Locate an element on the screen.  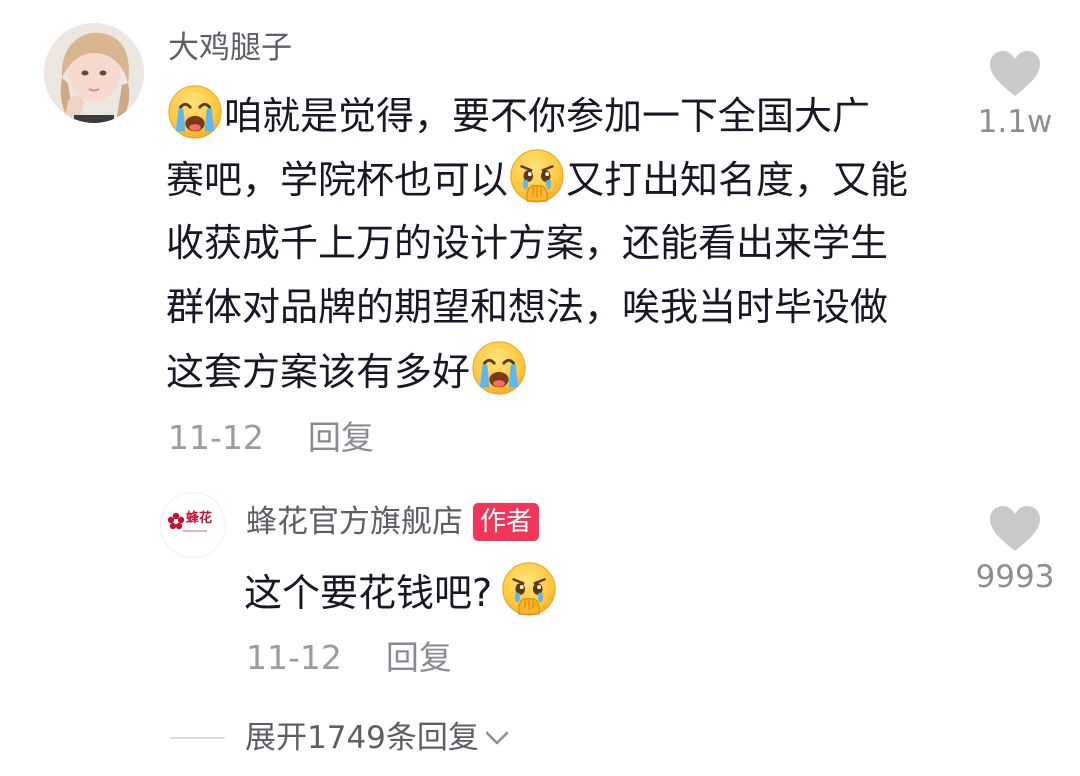
reply-text: 这个要花钱吧? is located at coordinates (401, 592).